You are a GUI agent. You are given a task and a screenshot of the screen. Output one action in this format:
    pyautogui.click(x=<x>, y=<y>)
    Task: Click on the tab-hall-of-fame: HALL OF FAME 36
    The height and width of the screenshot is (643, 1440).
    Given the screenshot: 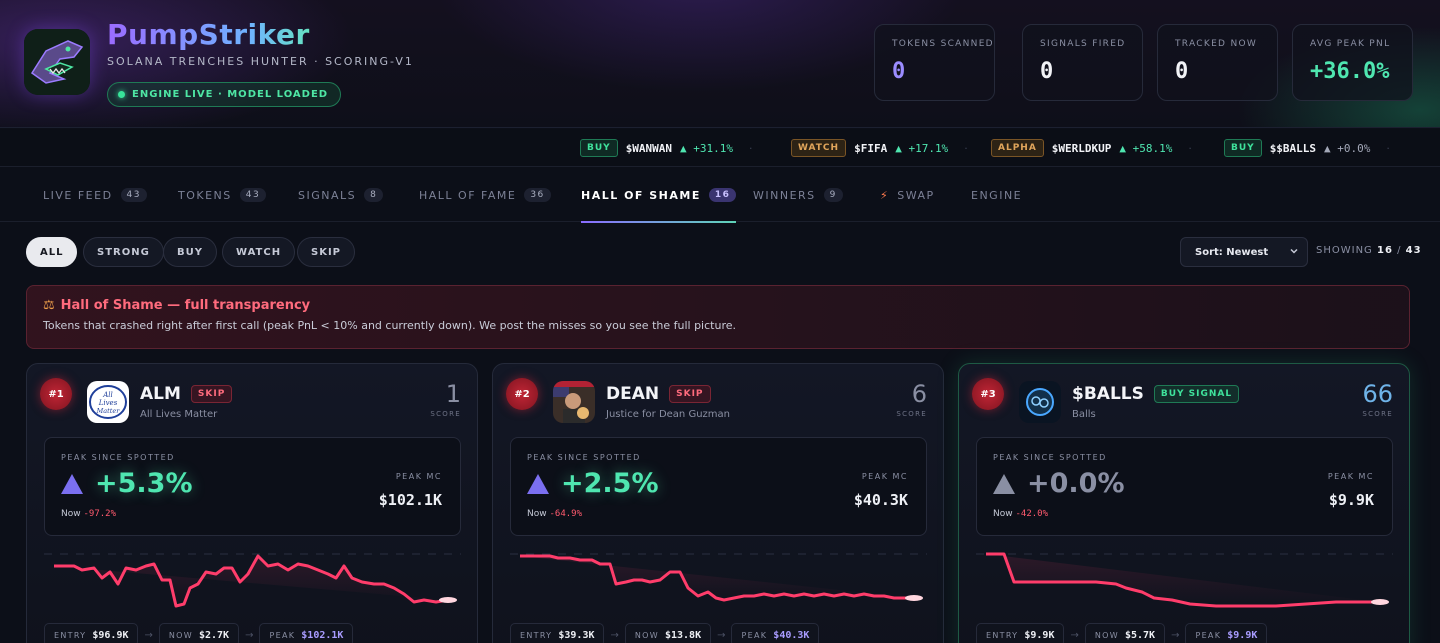 What is the action you would take?
    pyautogui.click(x=485, y=195)
    